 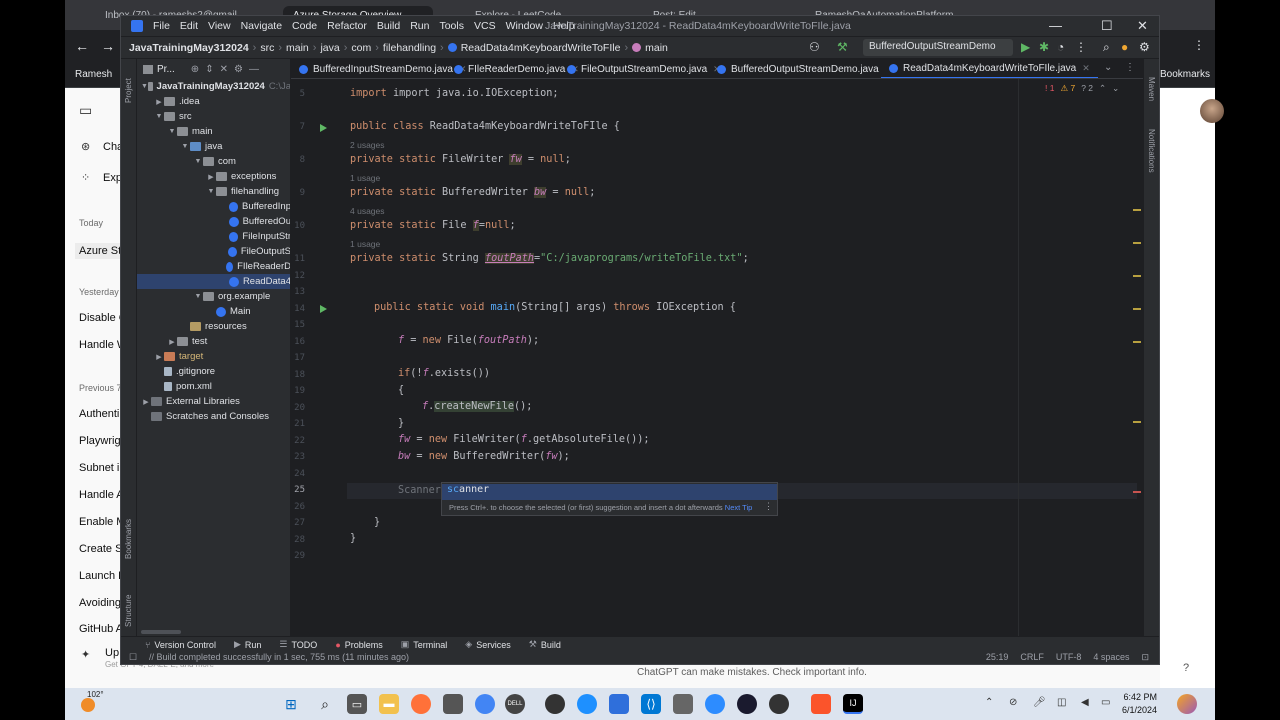 What do you see at coordinates (298, 644) in the screenshot?
I see `tool-todo: ☰ TODO` at bounding box center [298, 644].